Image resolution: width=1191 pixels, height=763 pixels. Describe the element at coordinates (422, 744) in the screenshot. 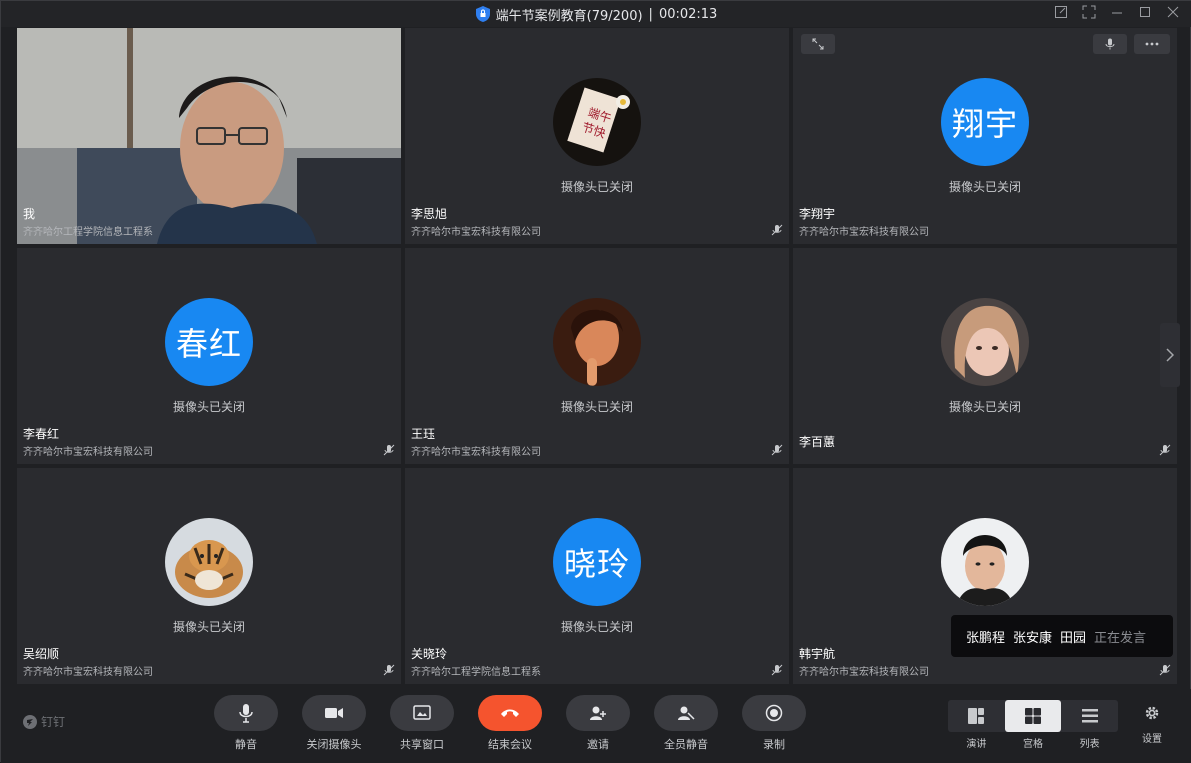

I see `button-label: 共享窗口` at that location.